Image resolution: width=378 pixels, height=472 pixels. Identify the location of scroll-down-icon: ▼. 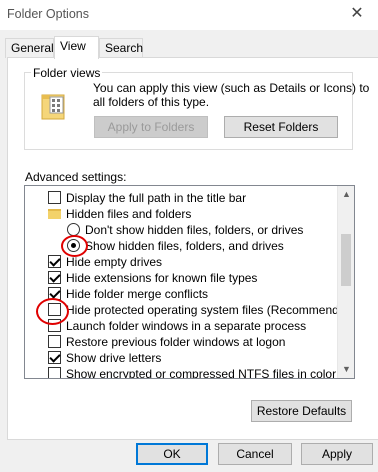
(346, 369).